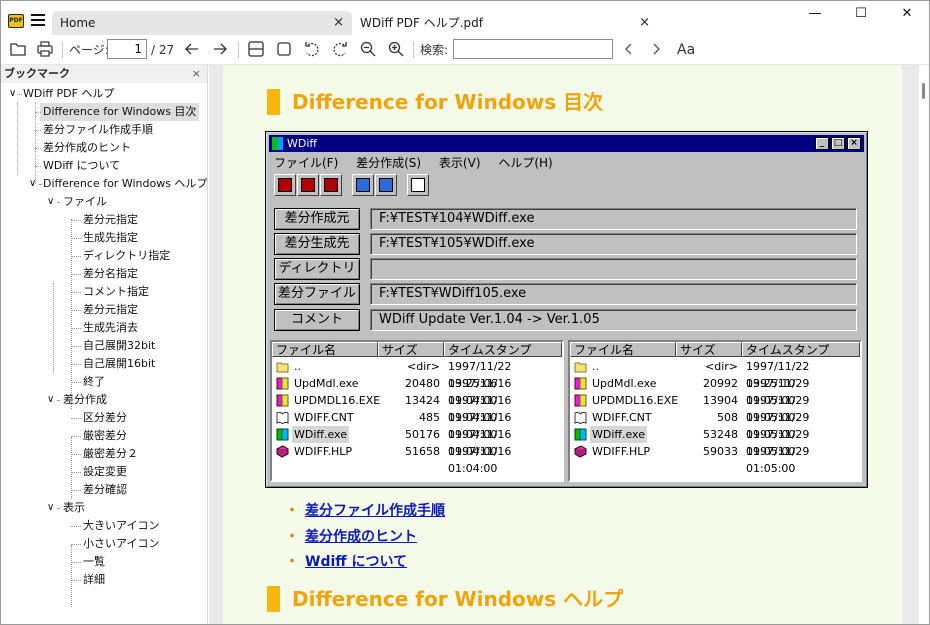 This screenshot has height=625, width=930. Describe the element at coordinates (323, 451) in the screenshot. I see `file-name: WDIFF.HLP` at that location.